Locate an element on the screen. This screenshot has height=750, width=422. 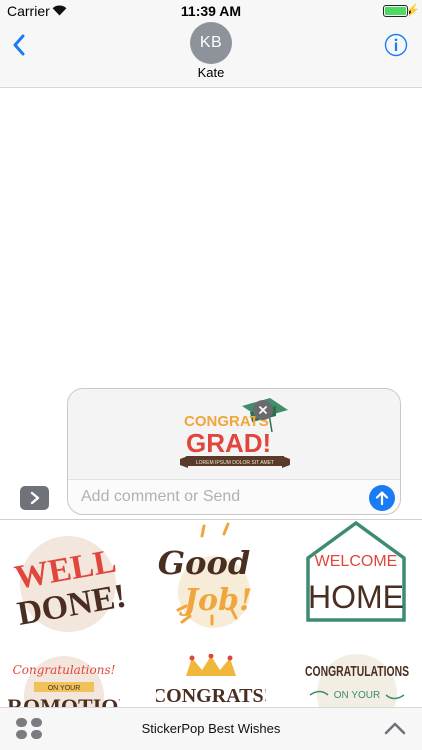
sticker-congratulations-on-your: CONGRATULATIONS ON YOUR is located at coordinates (357, 680).